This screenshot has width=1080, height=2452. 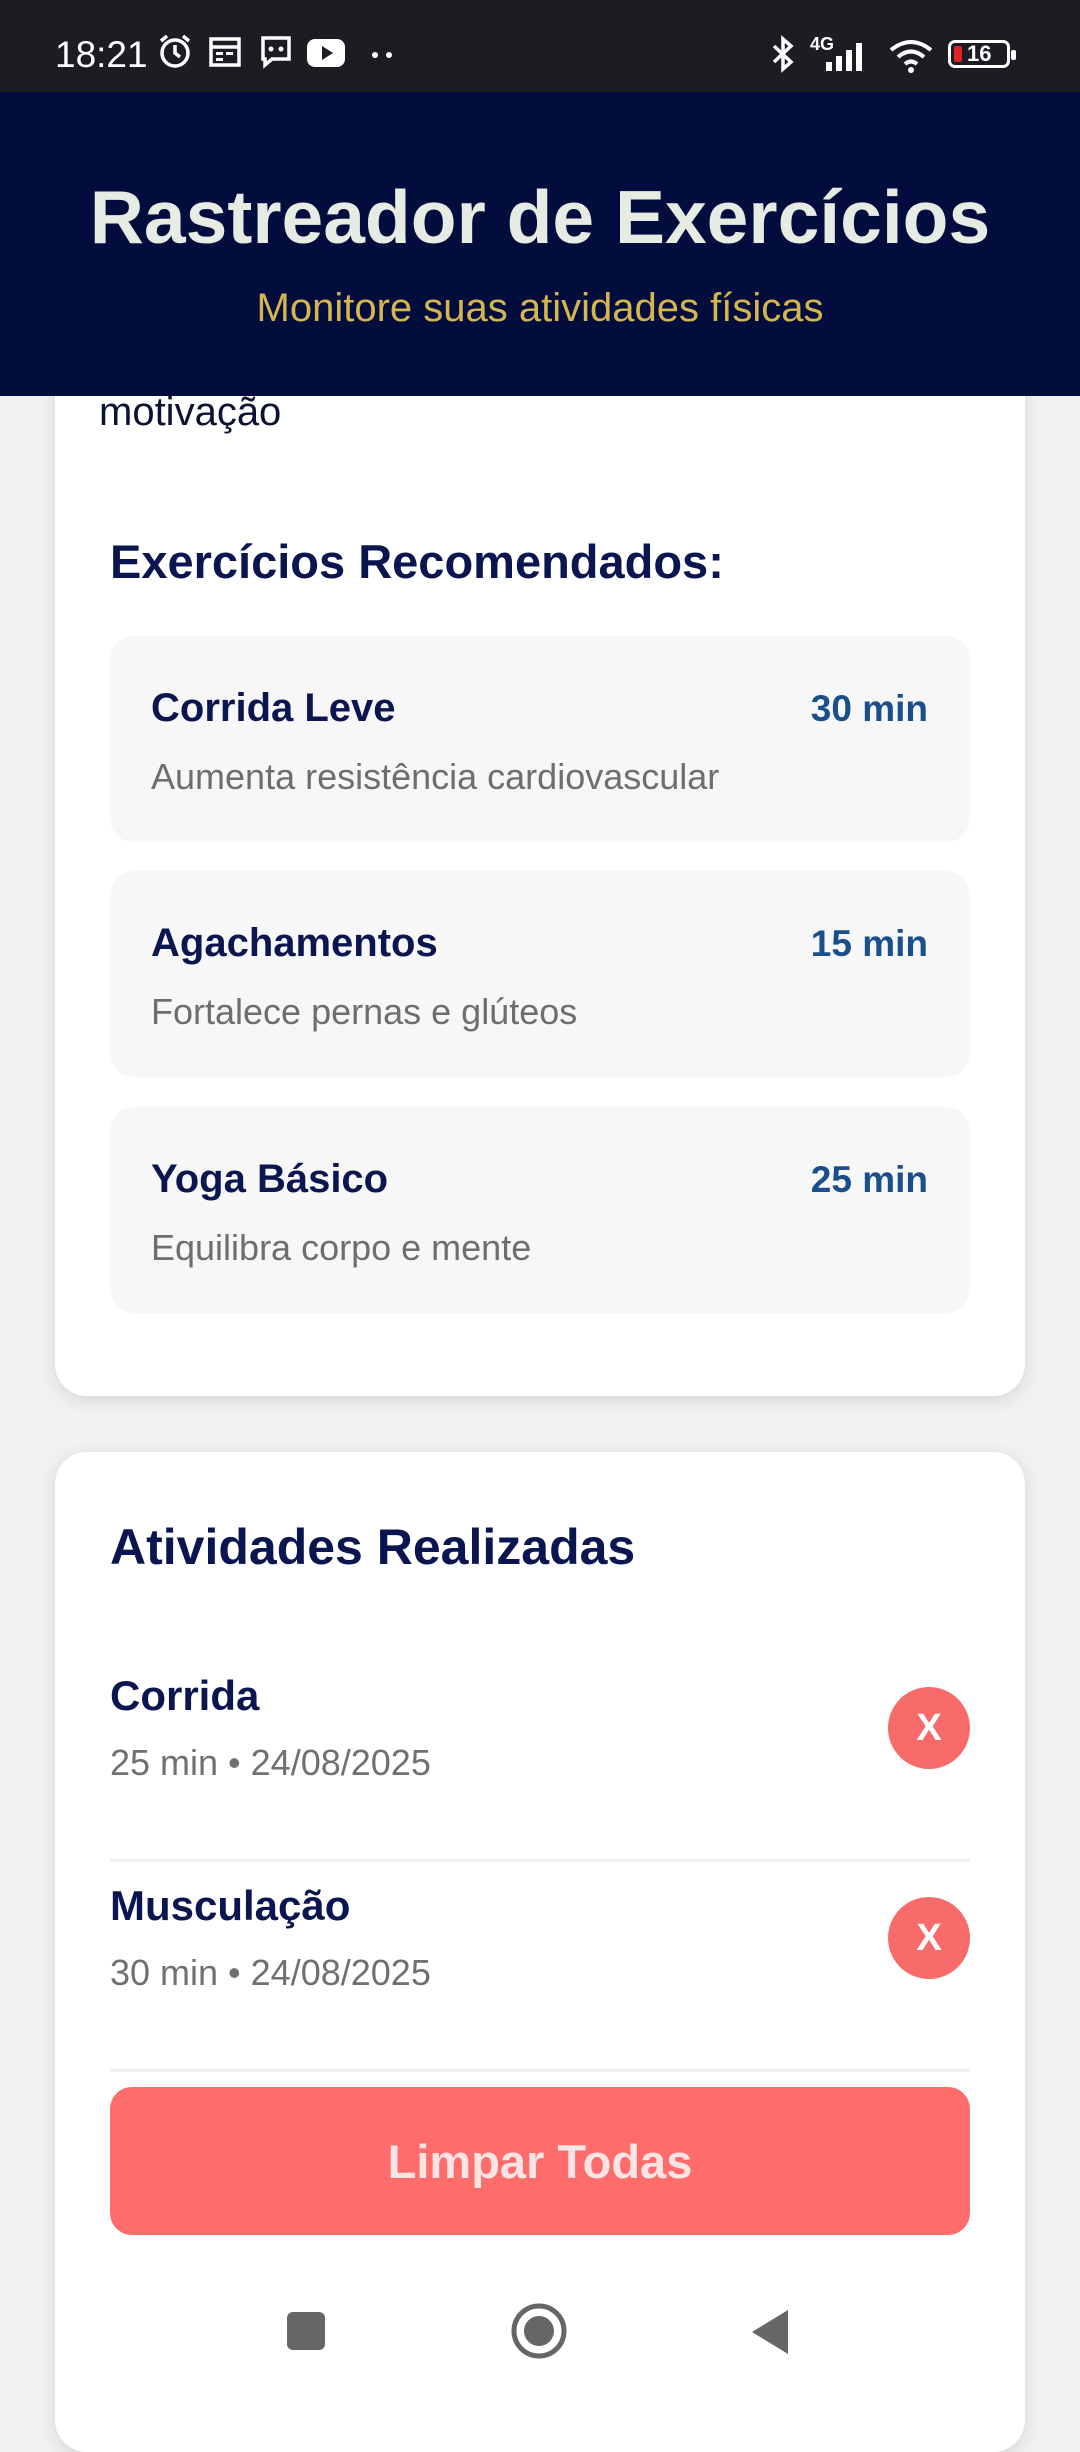 I want to click on home-button-icon, so click(x=539, y=2331).